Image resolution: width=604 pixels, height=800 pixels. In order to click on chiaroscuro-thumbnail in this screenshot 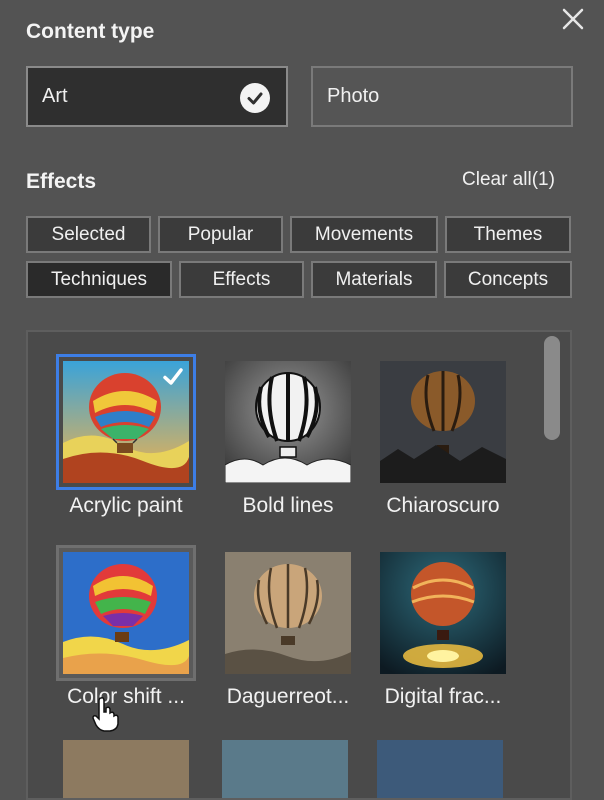, I will do `click(443, 422)`.